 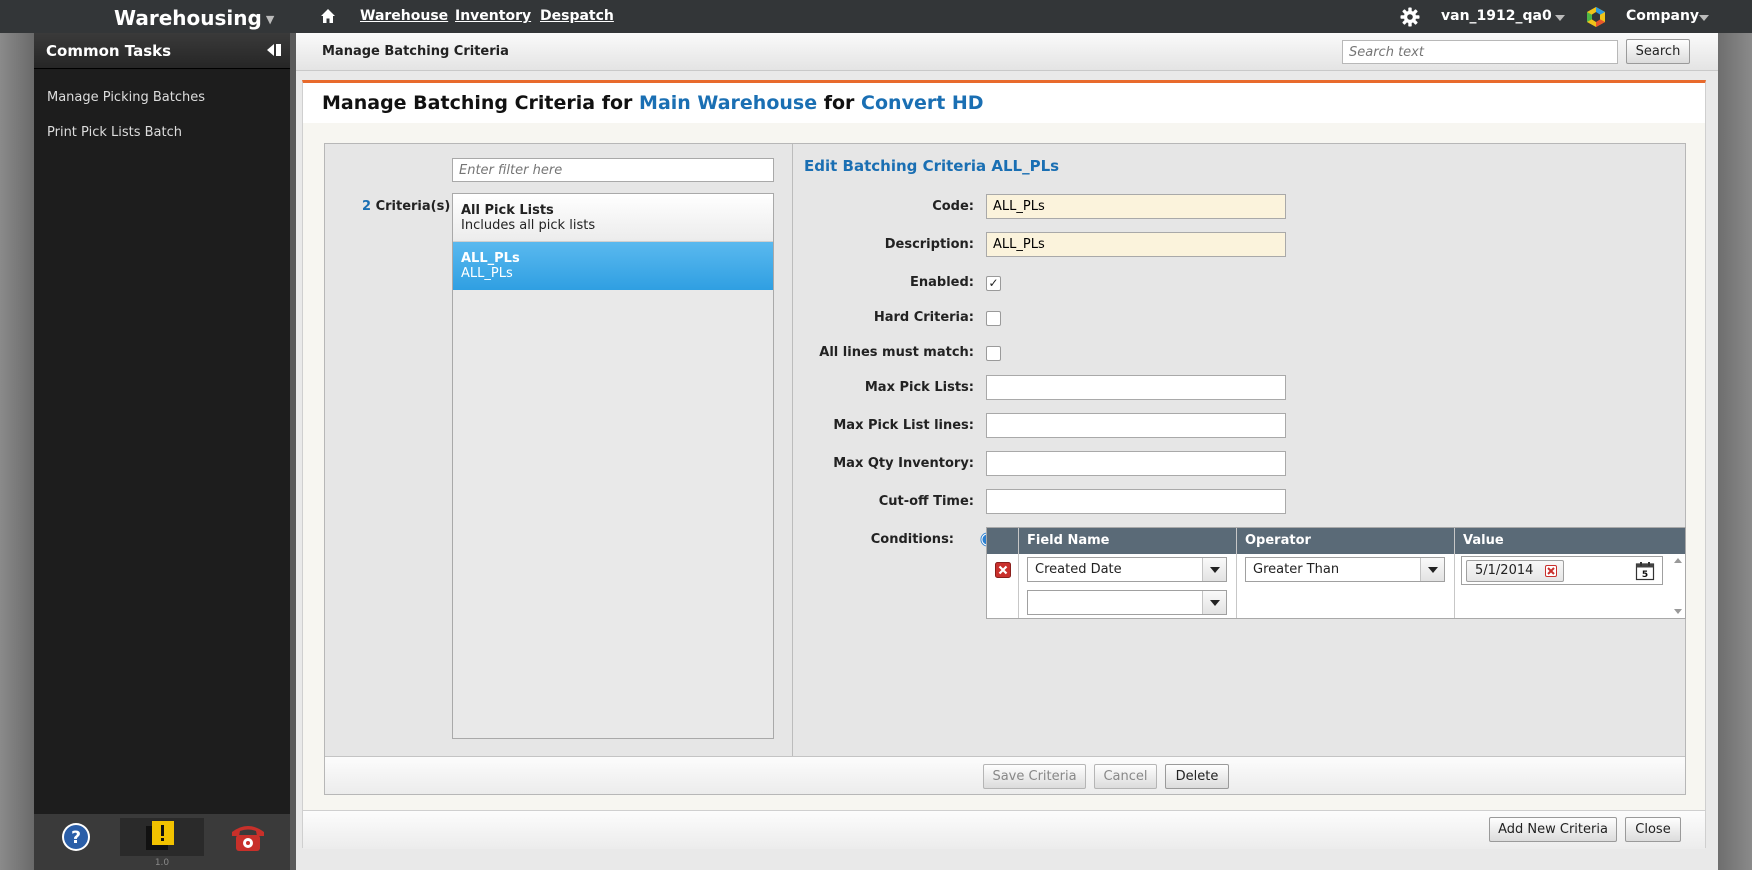 I want to click on company-name: Company, so click(x=1663, y=16).